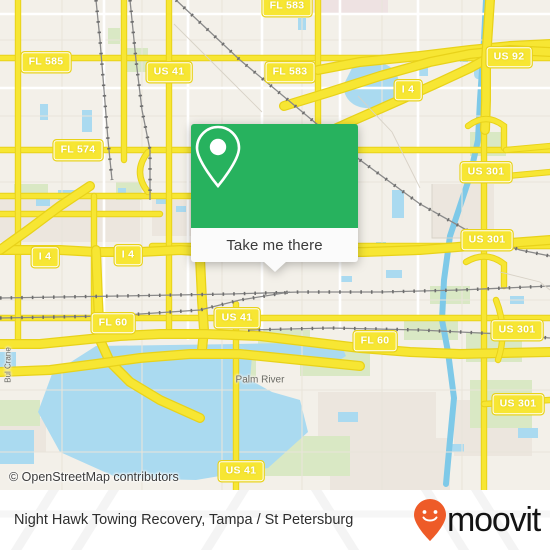 Image resolution: width=550 pixels, height=550 pixels. I want to click on popup-tail-pointer, so click(274, 266).